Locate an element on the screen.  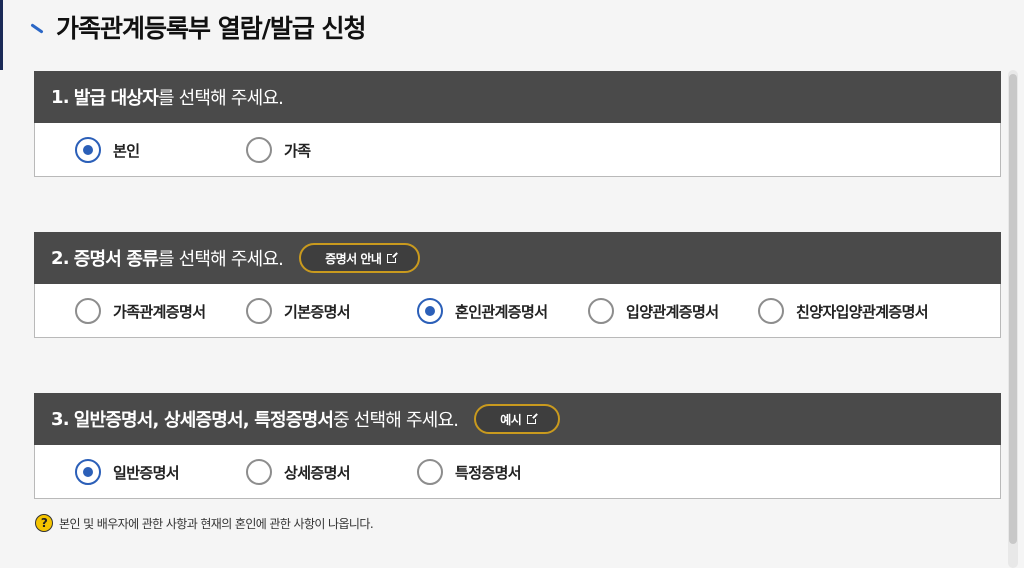
certificate-guide-button: 증명서 안내 is located at coordinates (360, 258).